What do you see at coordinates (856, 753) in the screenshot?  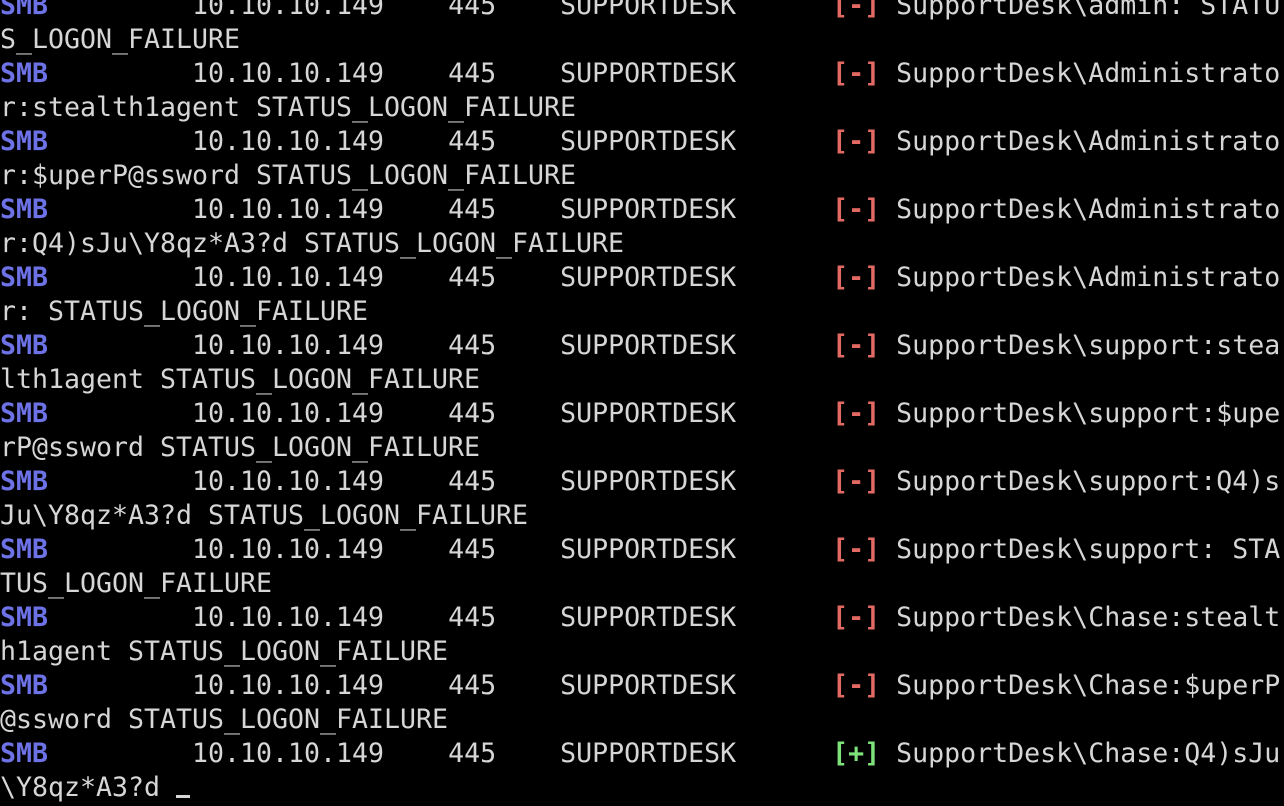 I see `status-indicator: [+]` at bounding box center [856, 753].